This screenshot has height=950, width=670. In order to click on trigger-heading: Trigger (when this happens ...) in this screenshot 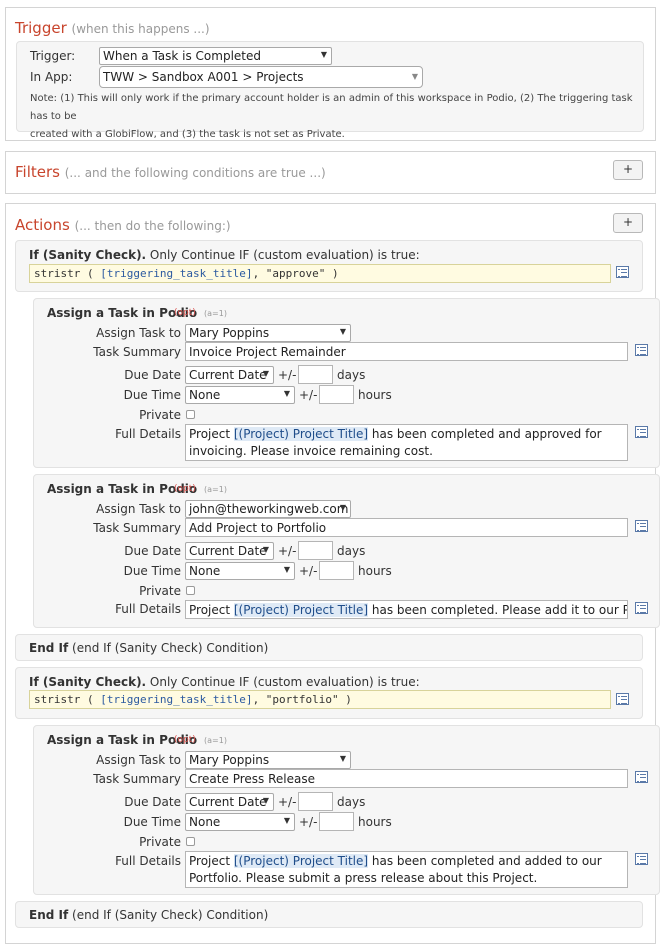, I will do `click(112, 28)`.